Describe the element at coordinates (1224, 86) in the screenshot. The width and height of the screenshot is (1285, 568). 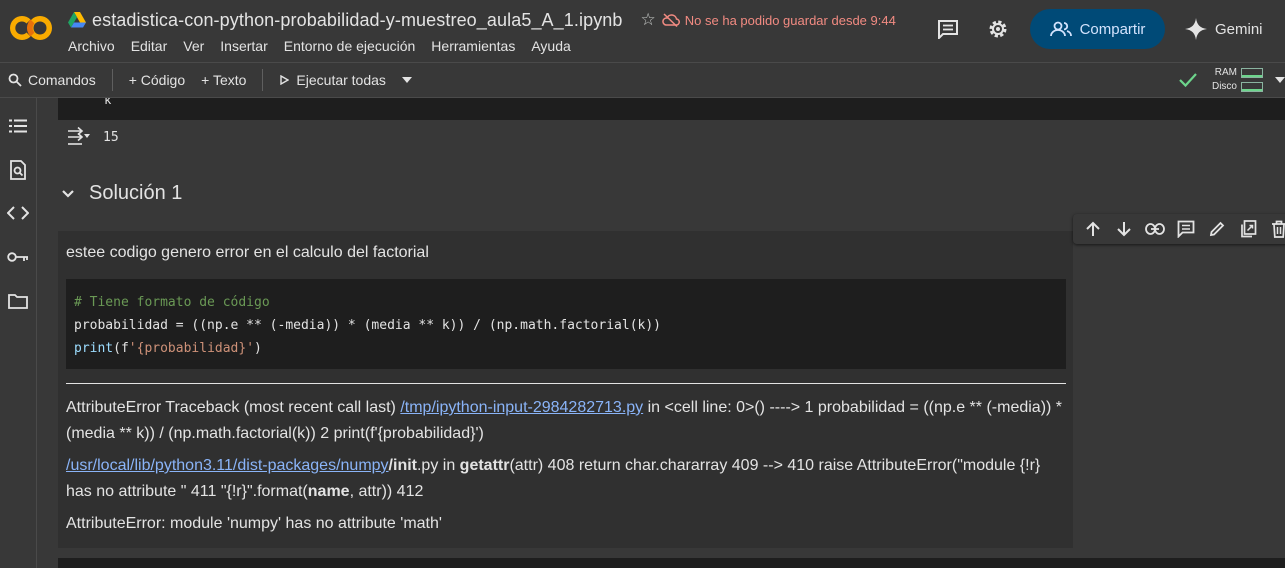
I see `disk-label: Disco` at that location.